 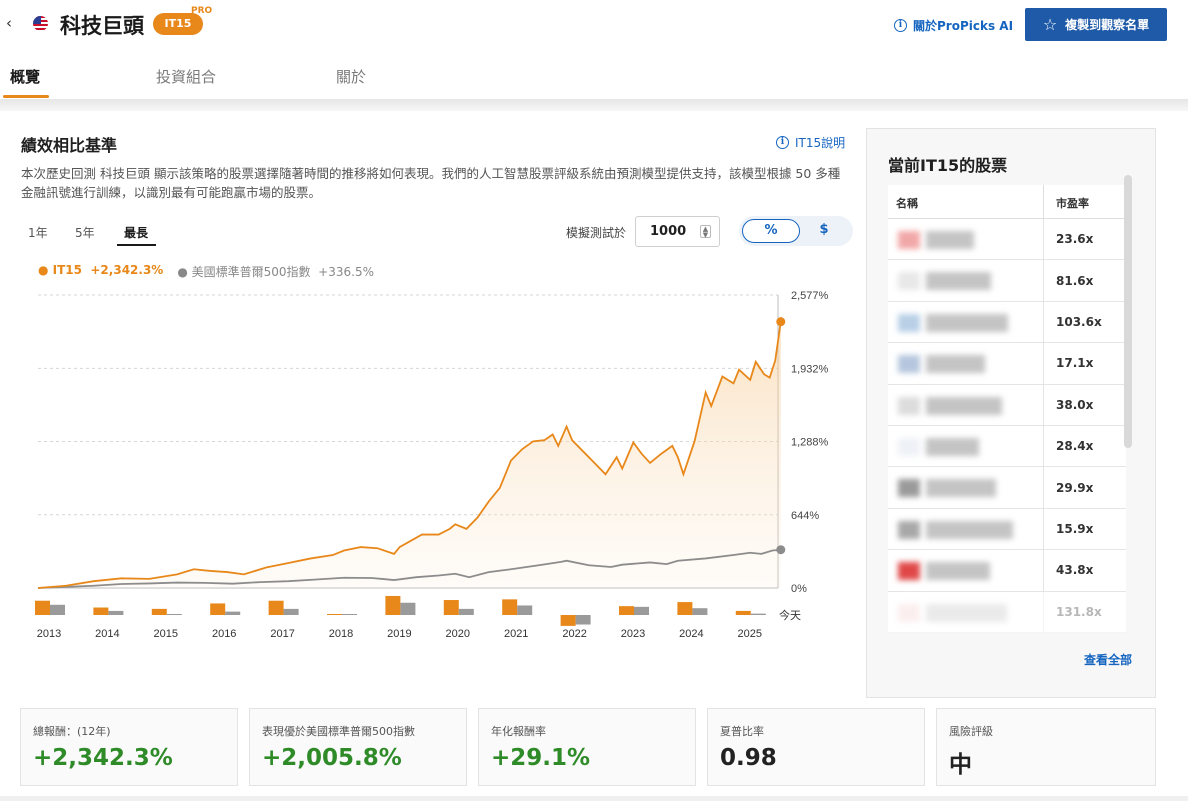 What do you see at coordinates (1075, 239) in the screenshot?
I see `holding-pe: 23.6x` at bounding box center [1075, 239].